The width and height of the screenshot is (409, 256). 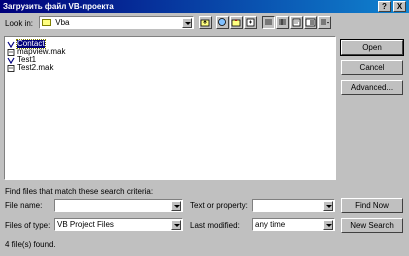 What do you see at coordinates (372, 225) in the screenshot?
I see `new-search-button: New Search` at bounding box center [372, 225].